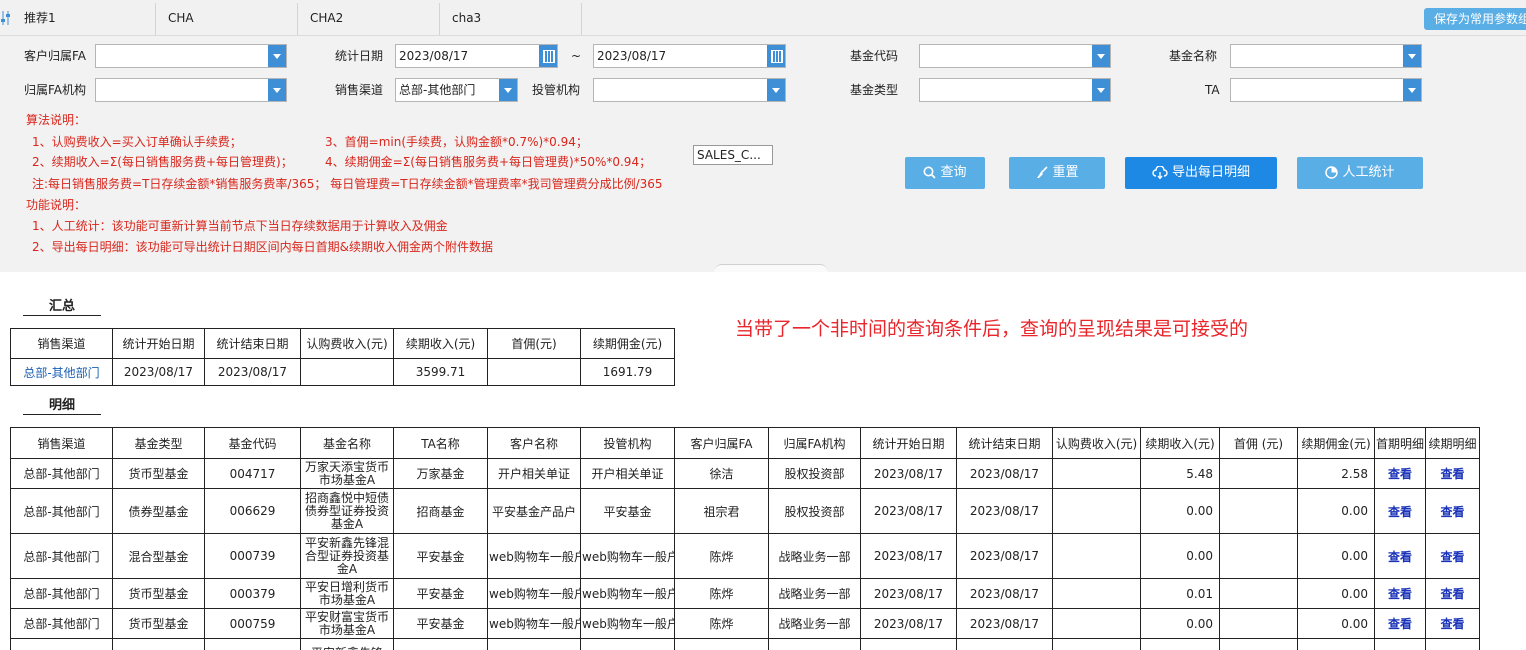 Image resolution: width=1526 pixels, height=650 pixels. I want to click on date-from-value: 2023/08/17, so click(434, 56).